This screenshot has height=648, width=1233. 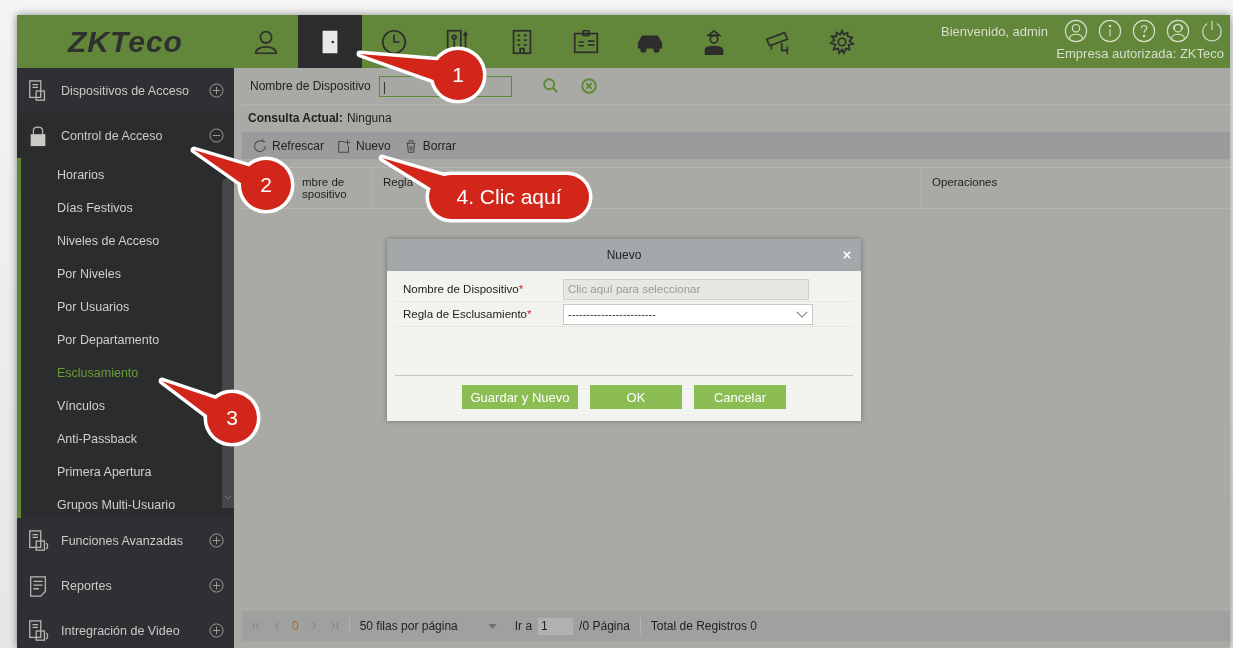 What do you see at coordinates (994, 31) in the screenshot?
I see `welcome-text: Bienvenido, admin` at bounding box center [994, 31].